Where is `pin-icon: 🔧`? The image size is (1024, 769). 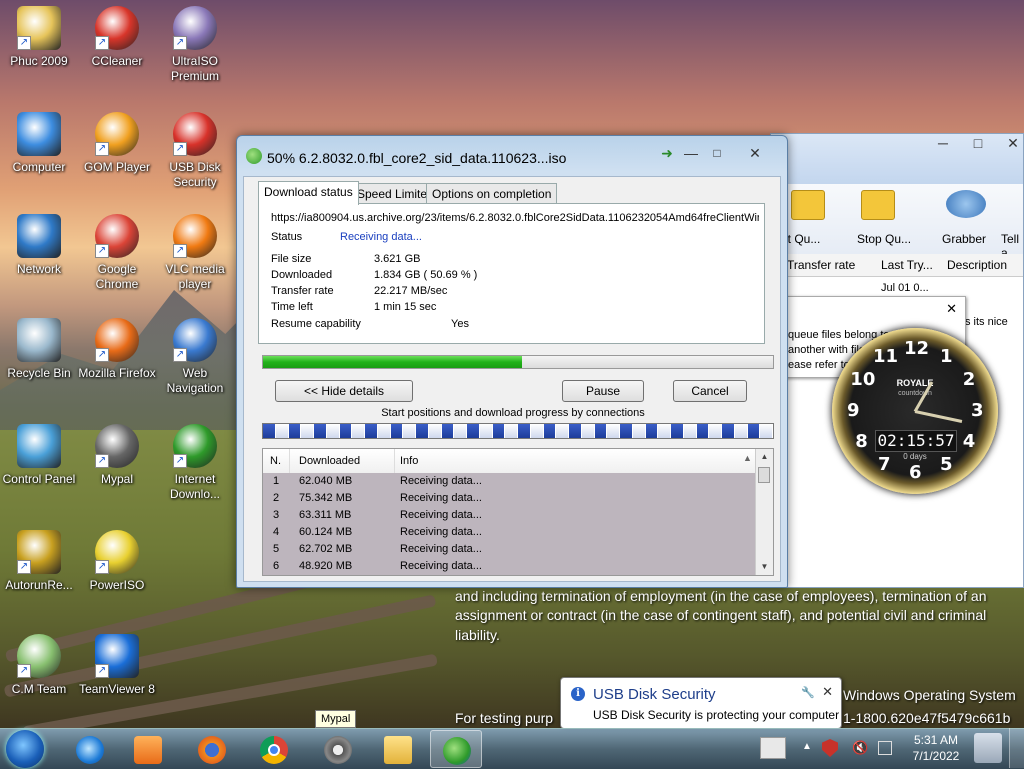 pin-icon: 🔧 is located at coordinates (808, 692).